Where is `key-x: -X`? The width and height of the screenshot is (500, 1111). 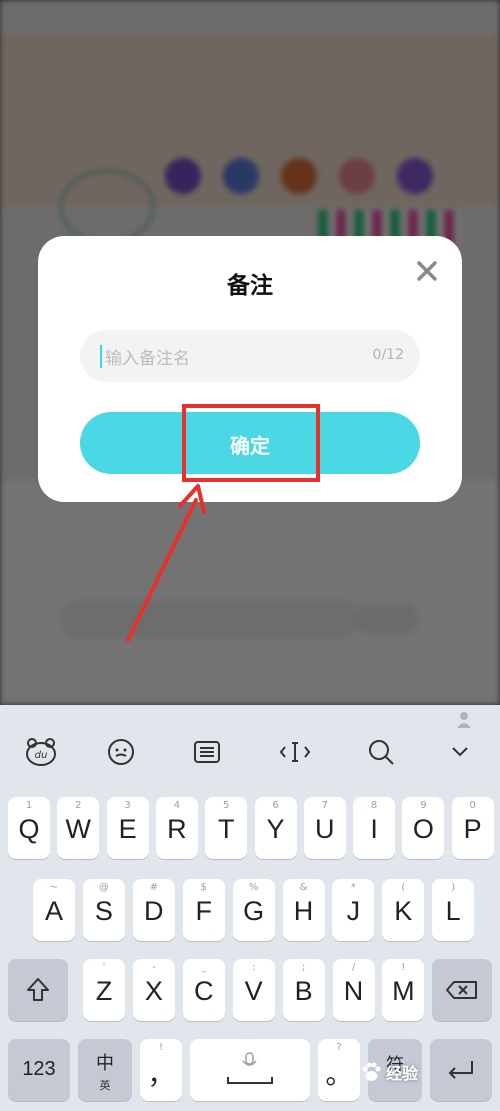
key-x: -X is located at coordinates (153, 990).